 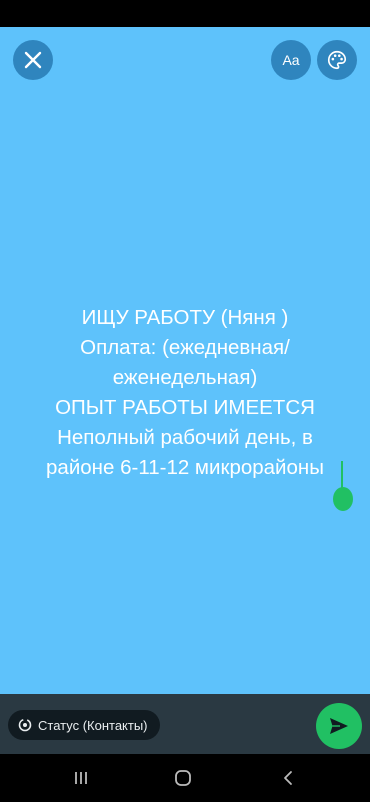 What do you see at coordinates (25, 725) in the screenshot?
I see `status-ring-icon` at bounding box center [25, 725].